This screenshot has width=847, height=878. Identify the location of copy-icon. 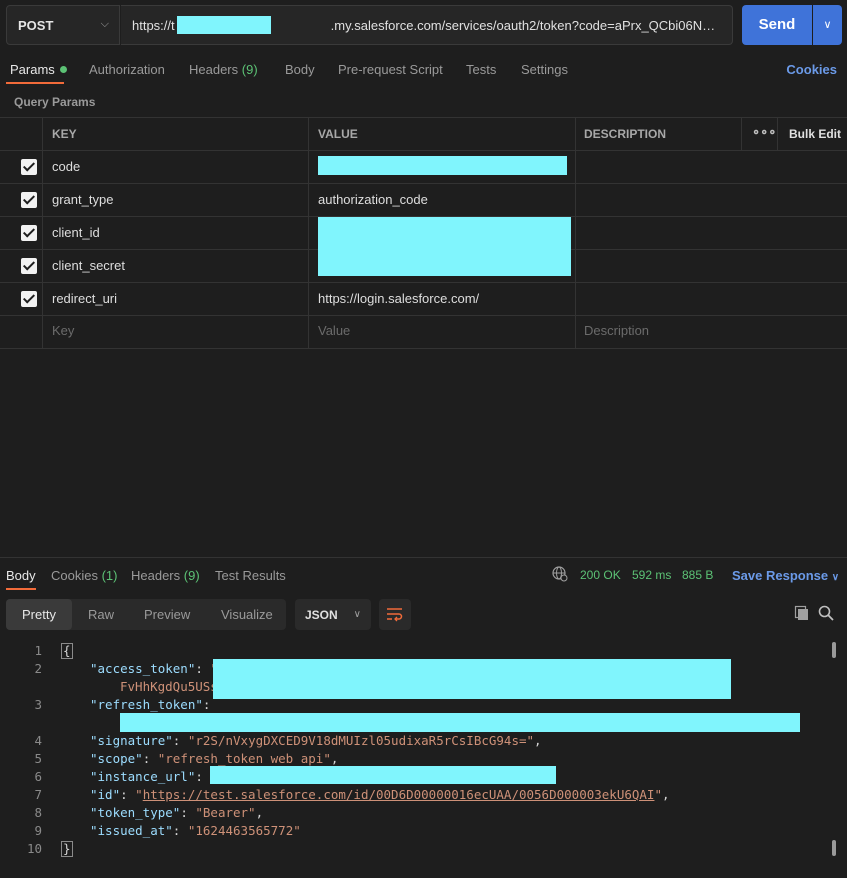
(802, 614).